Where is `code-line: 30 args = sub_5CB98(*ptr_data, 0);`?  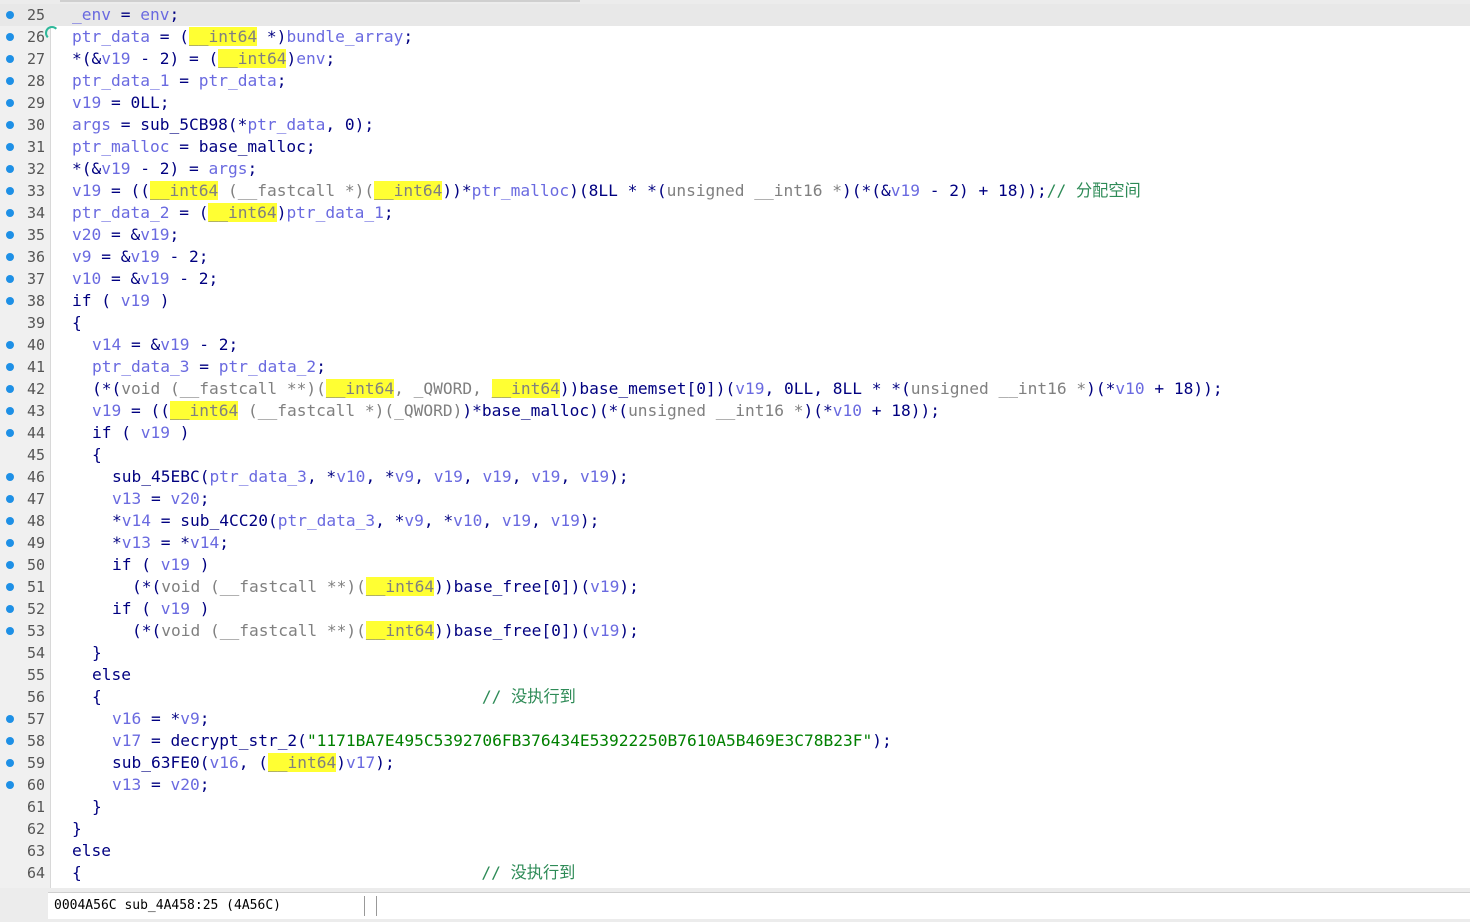 code-line: 30 args = sub_5CB98(*ptr_data, 0); is located at coordinates (735, 125).